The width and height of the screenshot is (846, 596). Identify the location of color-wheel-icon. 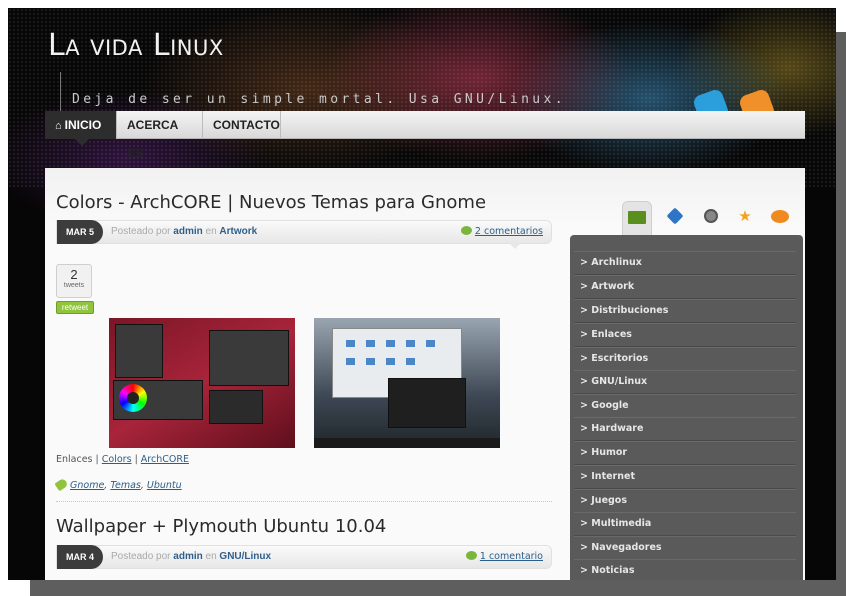
(133, 398).